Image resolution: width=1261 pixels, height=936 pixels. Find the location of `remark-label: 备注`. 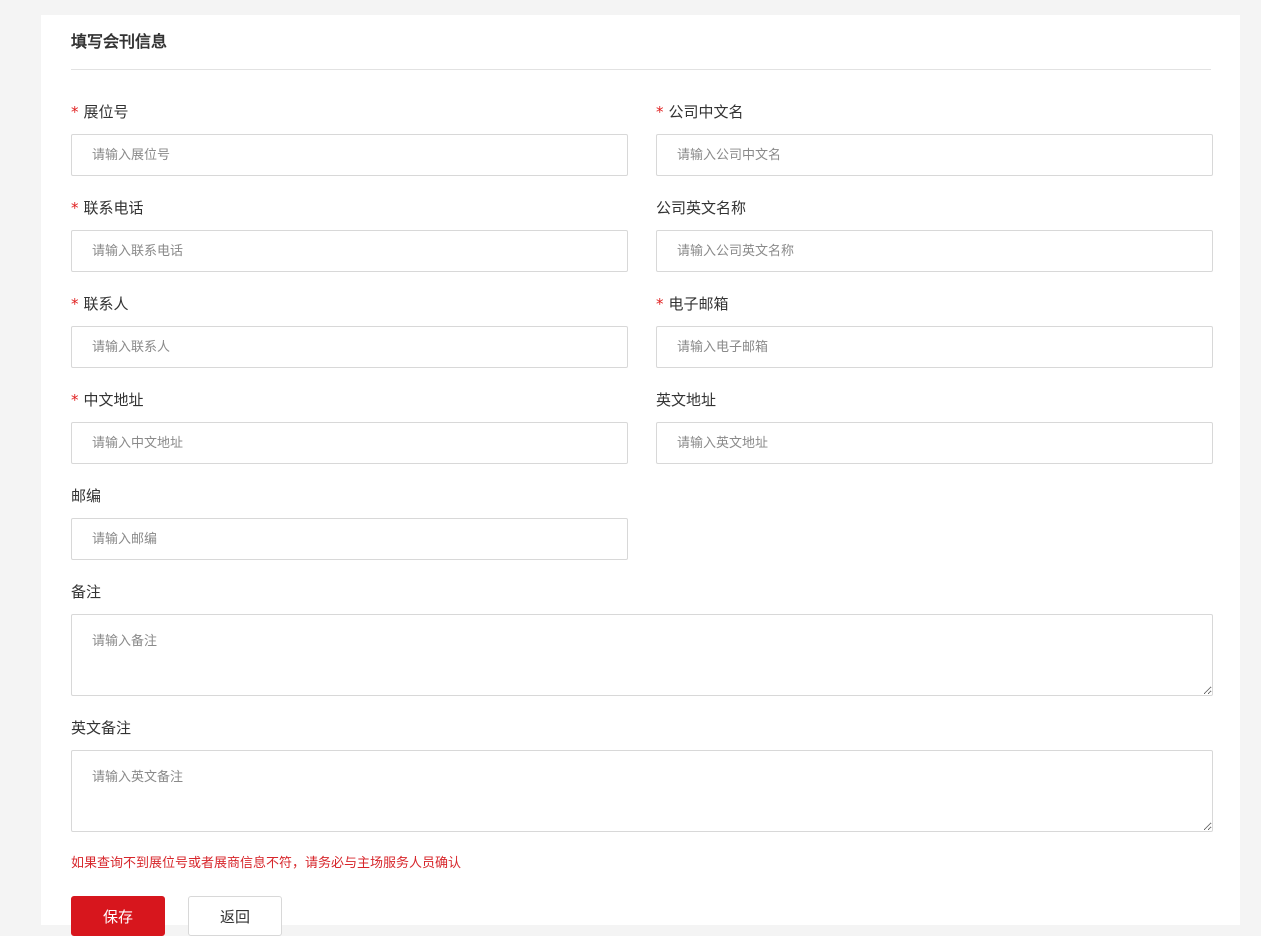

remark-label: 备注 is located at coordinates (86, 592).